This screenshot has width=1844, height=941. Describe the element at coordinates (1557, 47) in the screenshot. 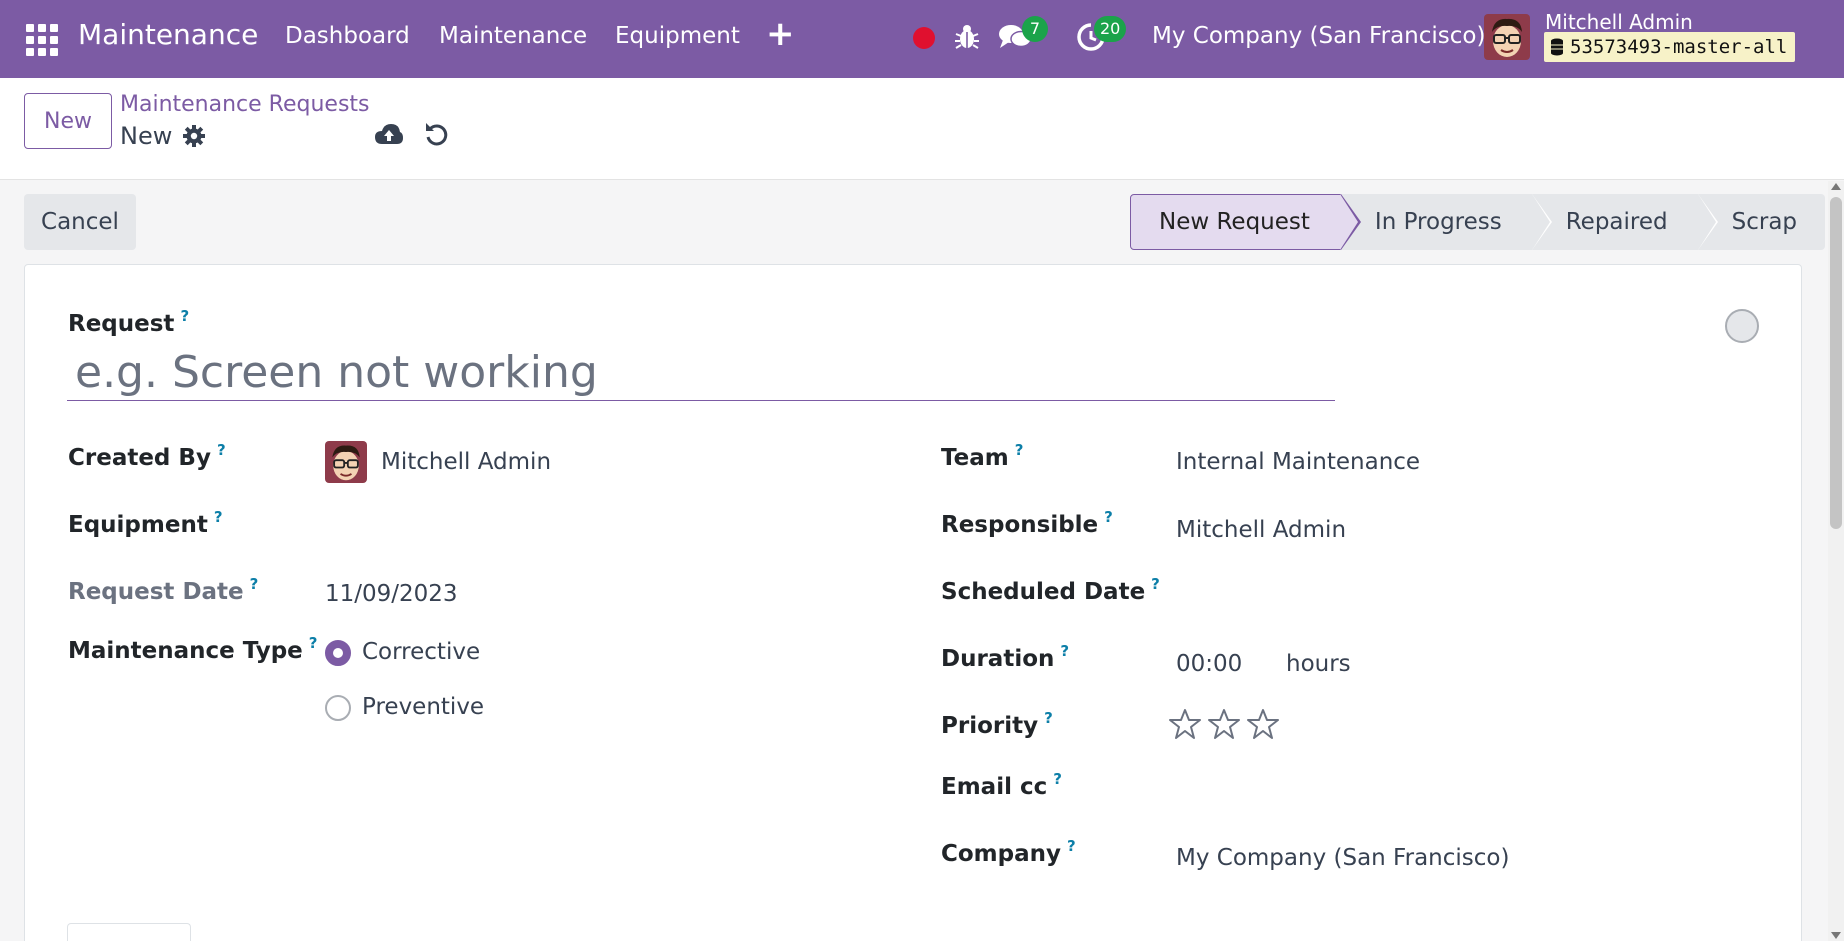

I see `database-icon` at that location.